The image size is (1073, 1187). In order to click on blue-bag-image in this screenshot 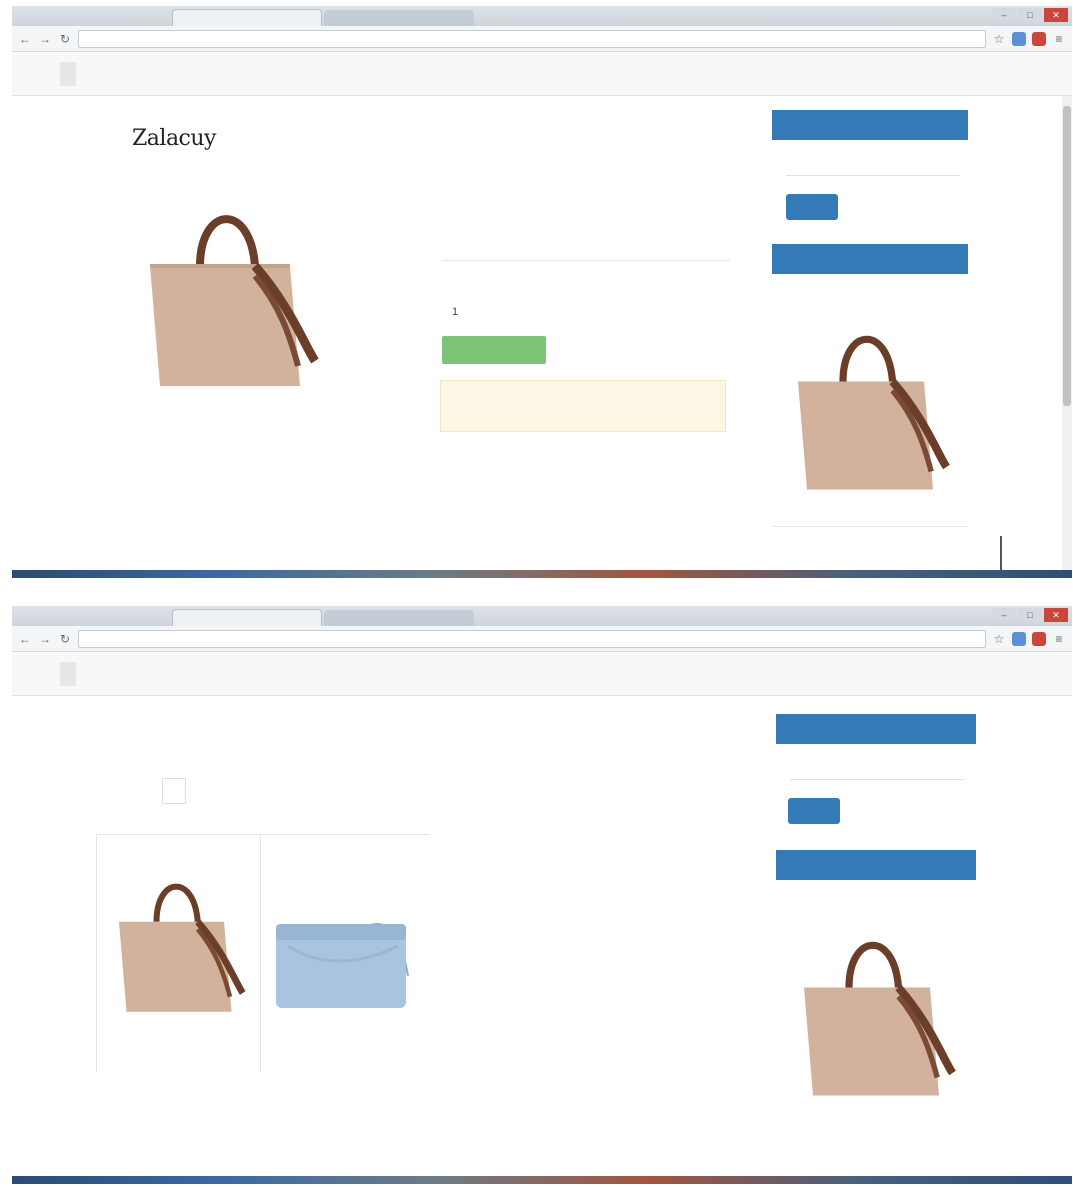, I will do `click(343, 961)`.